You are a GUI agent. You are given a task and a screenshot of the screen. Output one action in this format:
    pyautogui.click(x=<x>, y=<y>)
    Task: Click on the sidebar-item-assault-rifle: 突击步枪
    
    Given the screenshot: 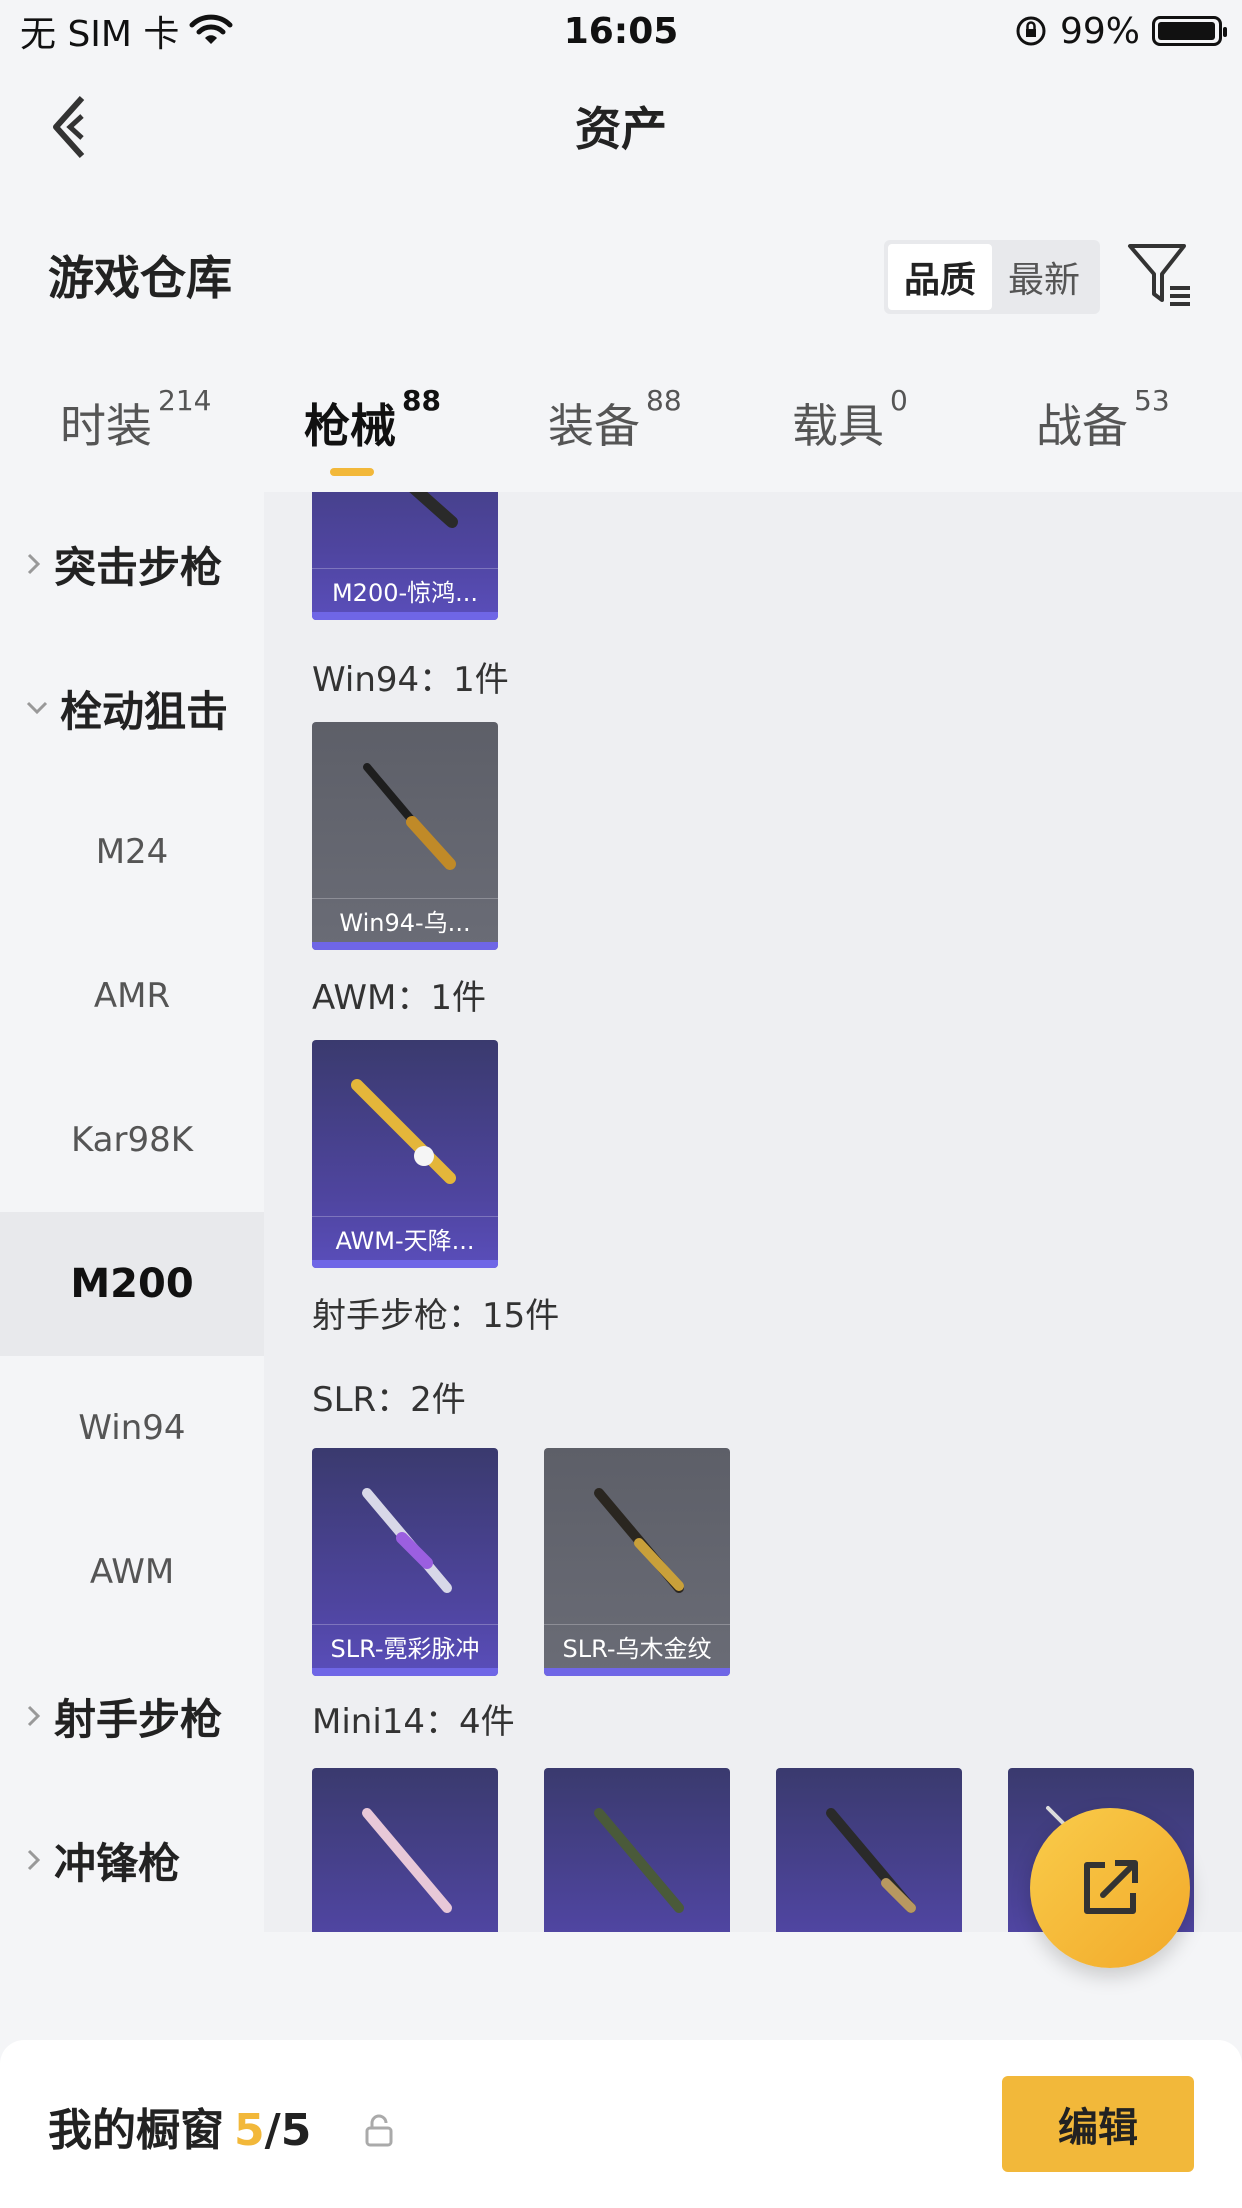 What is the action you would take?
    pyautogui.click(x=132, y=564)
    